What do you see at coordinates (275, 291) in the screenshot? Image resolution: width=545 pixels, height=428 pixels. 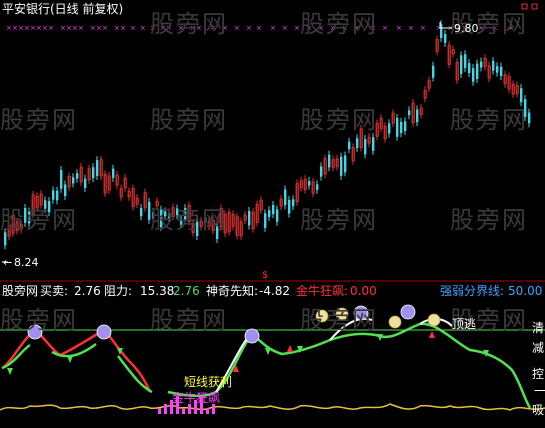 I see `foresight-value: -4.82` at bounding box center [275, 291].